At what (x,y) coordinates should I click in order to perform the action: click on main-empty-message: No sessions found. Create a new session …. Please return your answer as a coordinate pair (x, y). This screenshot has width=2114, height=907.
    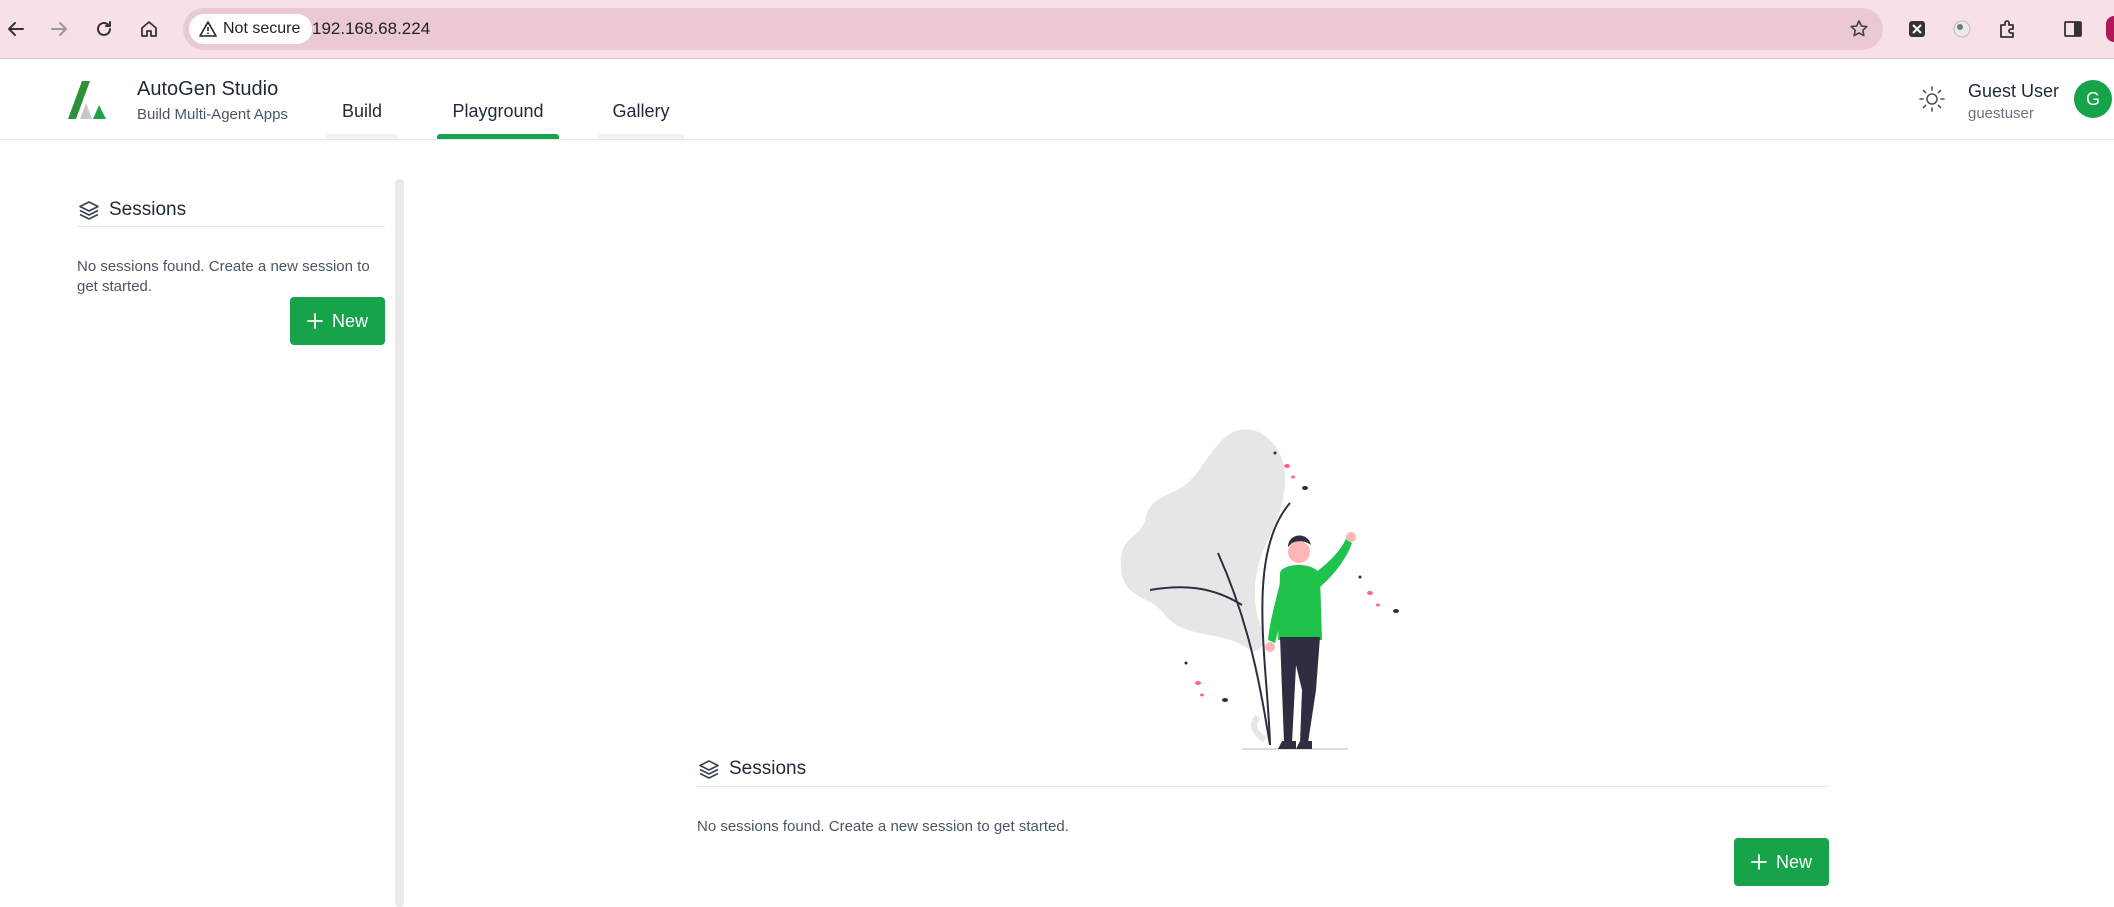
    Looking at the image, I should click on (883, 826).